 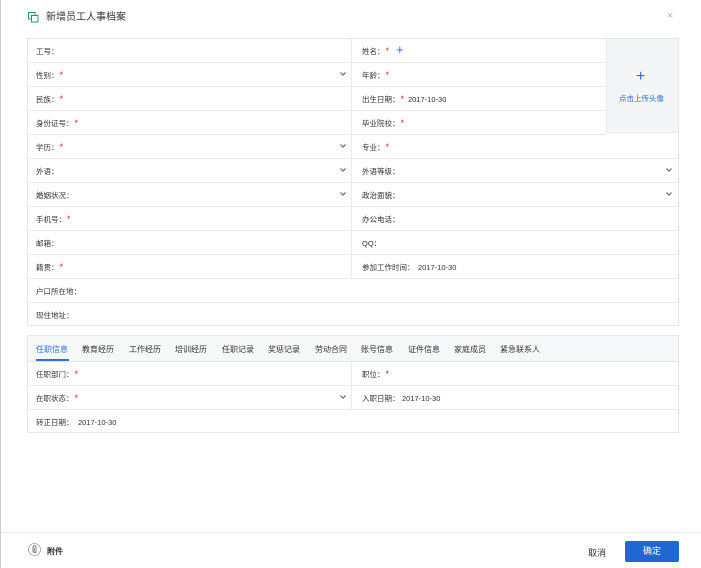 I want to click on form-row: 学历：* 专业：*, so click(x=353, y=147).